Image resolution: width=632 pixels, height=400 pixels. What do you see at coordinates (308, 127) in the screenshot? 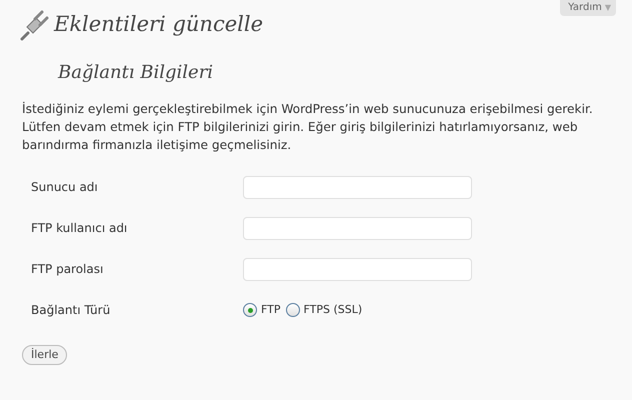
I see `intro-paragraph: İstediğiniz eylemi gerçekleştirebilmek için WordPress’in web sunucunuza erişebilmesi gerekir. Lütfen devam etmek için FTP bilgilerinizi girin. Eğer giriş bilgilerinizi hatırlamıyorsanız, web barındırma firmanızla iletişime geçmelisiniz.` at bounding box center [308, 127].